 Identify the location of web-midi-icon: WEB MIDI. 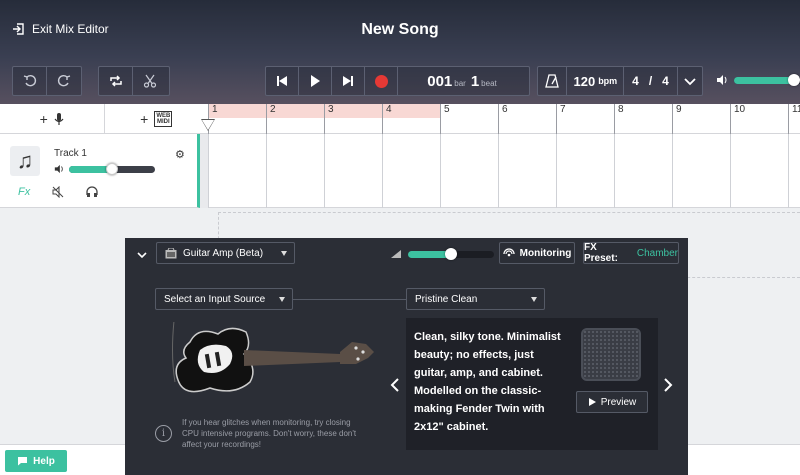
(163, 118).